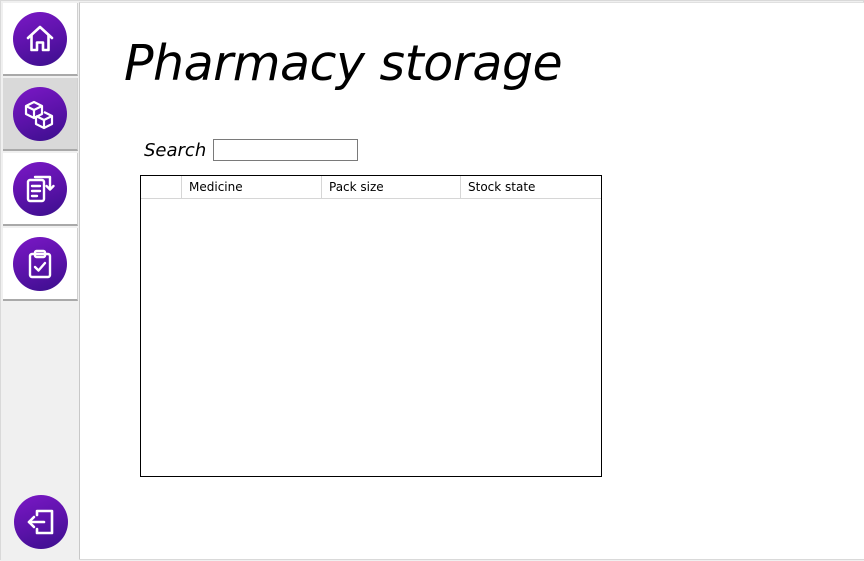  I want to click on table-header: Medicine Pack size Stock state, so click(371, 187).